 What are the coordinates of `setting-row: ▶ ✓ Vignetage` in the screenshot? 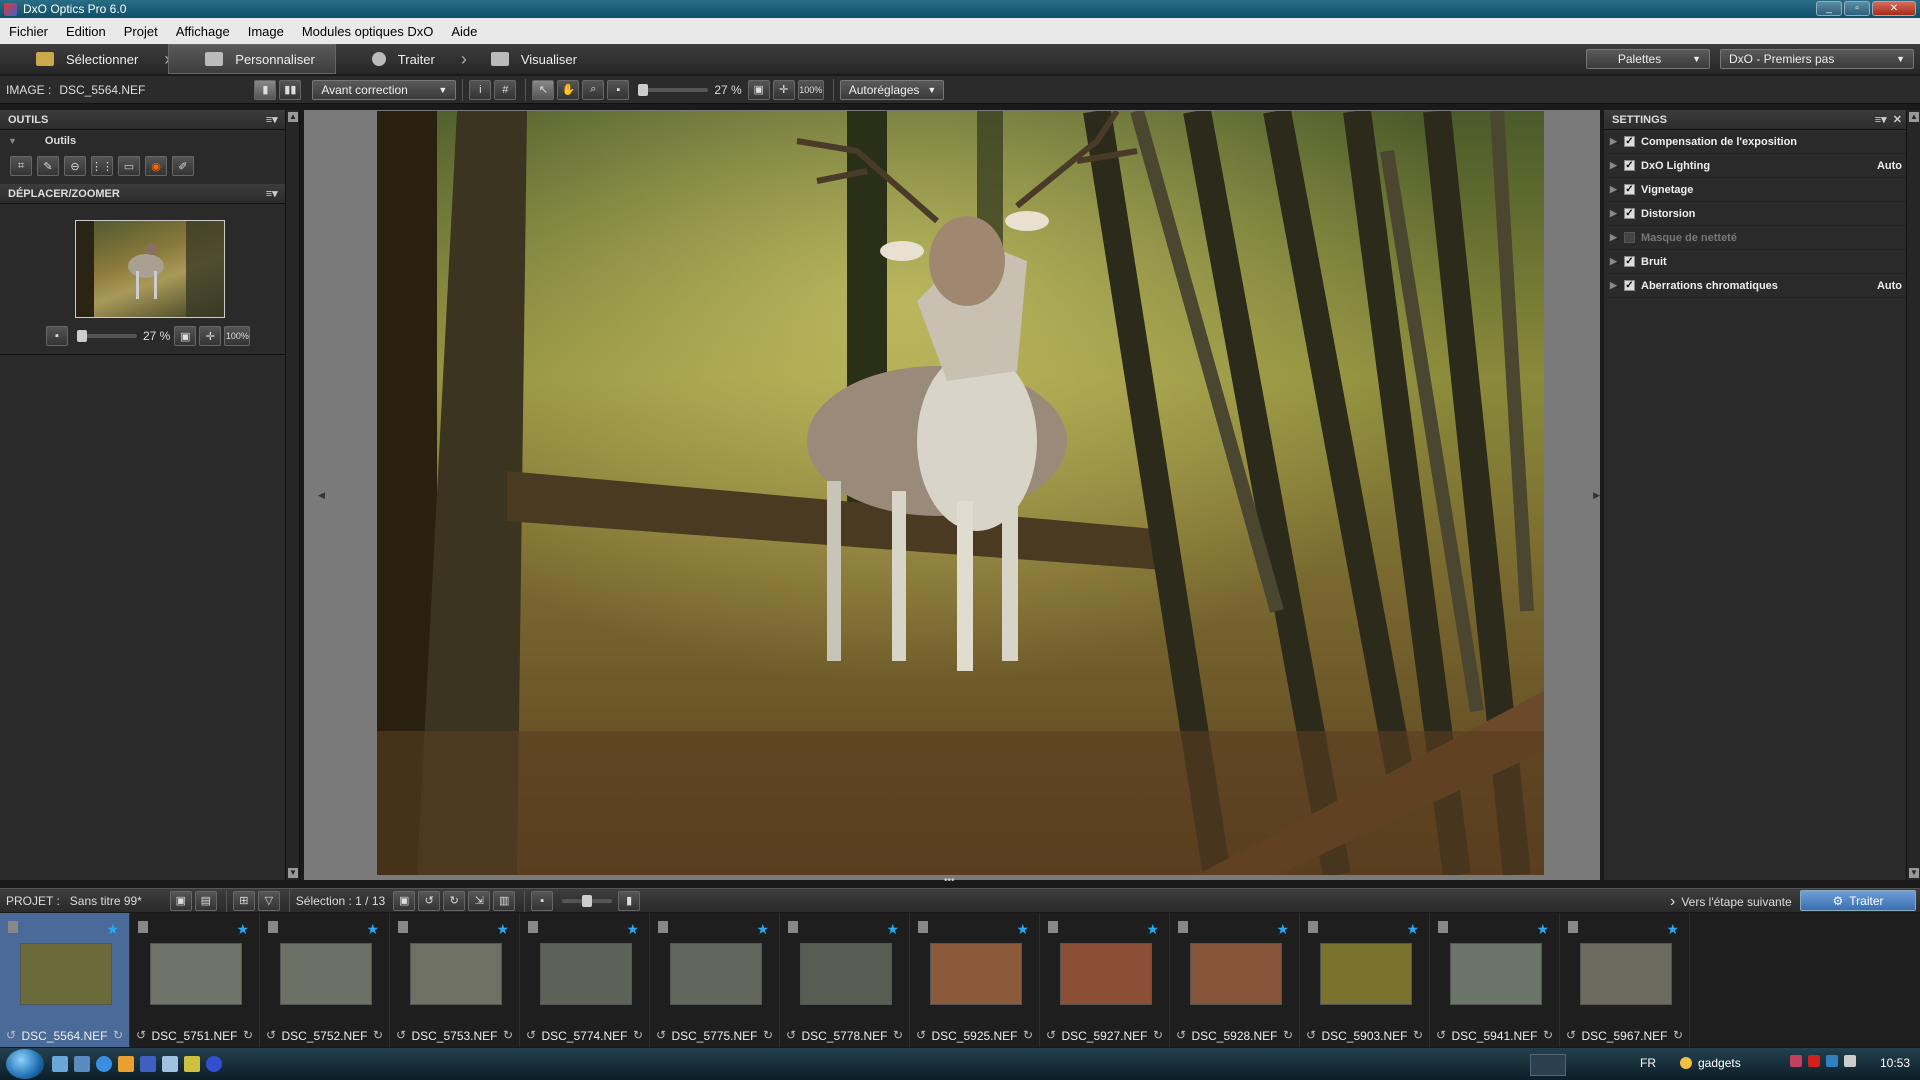 It's located at (1762, 190).